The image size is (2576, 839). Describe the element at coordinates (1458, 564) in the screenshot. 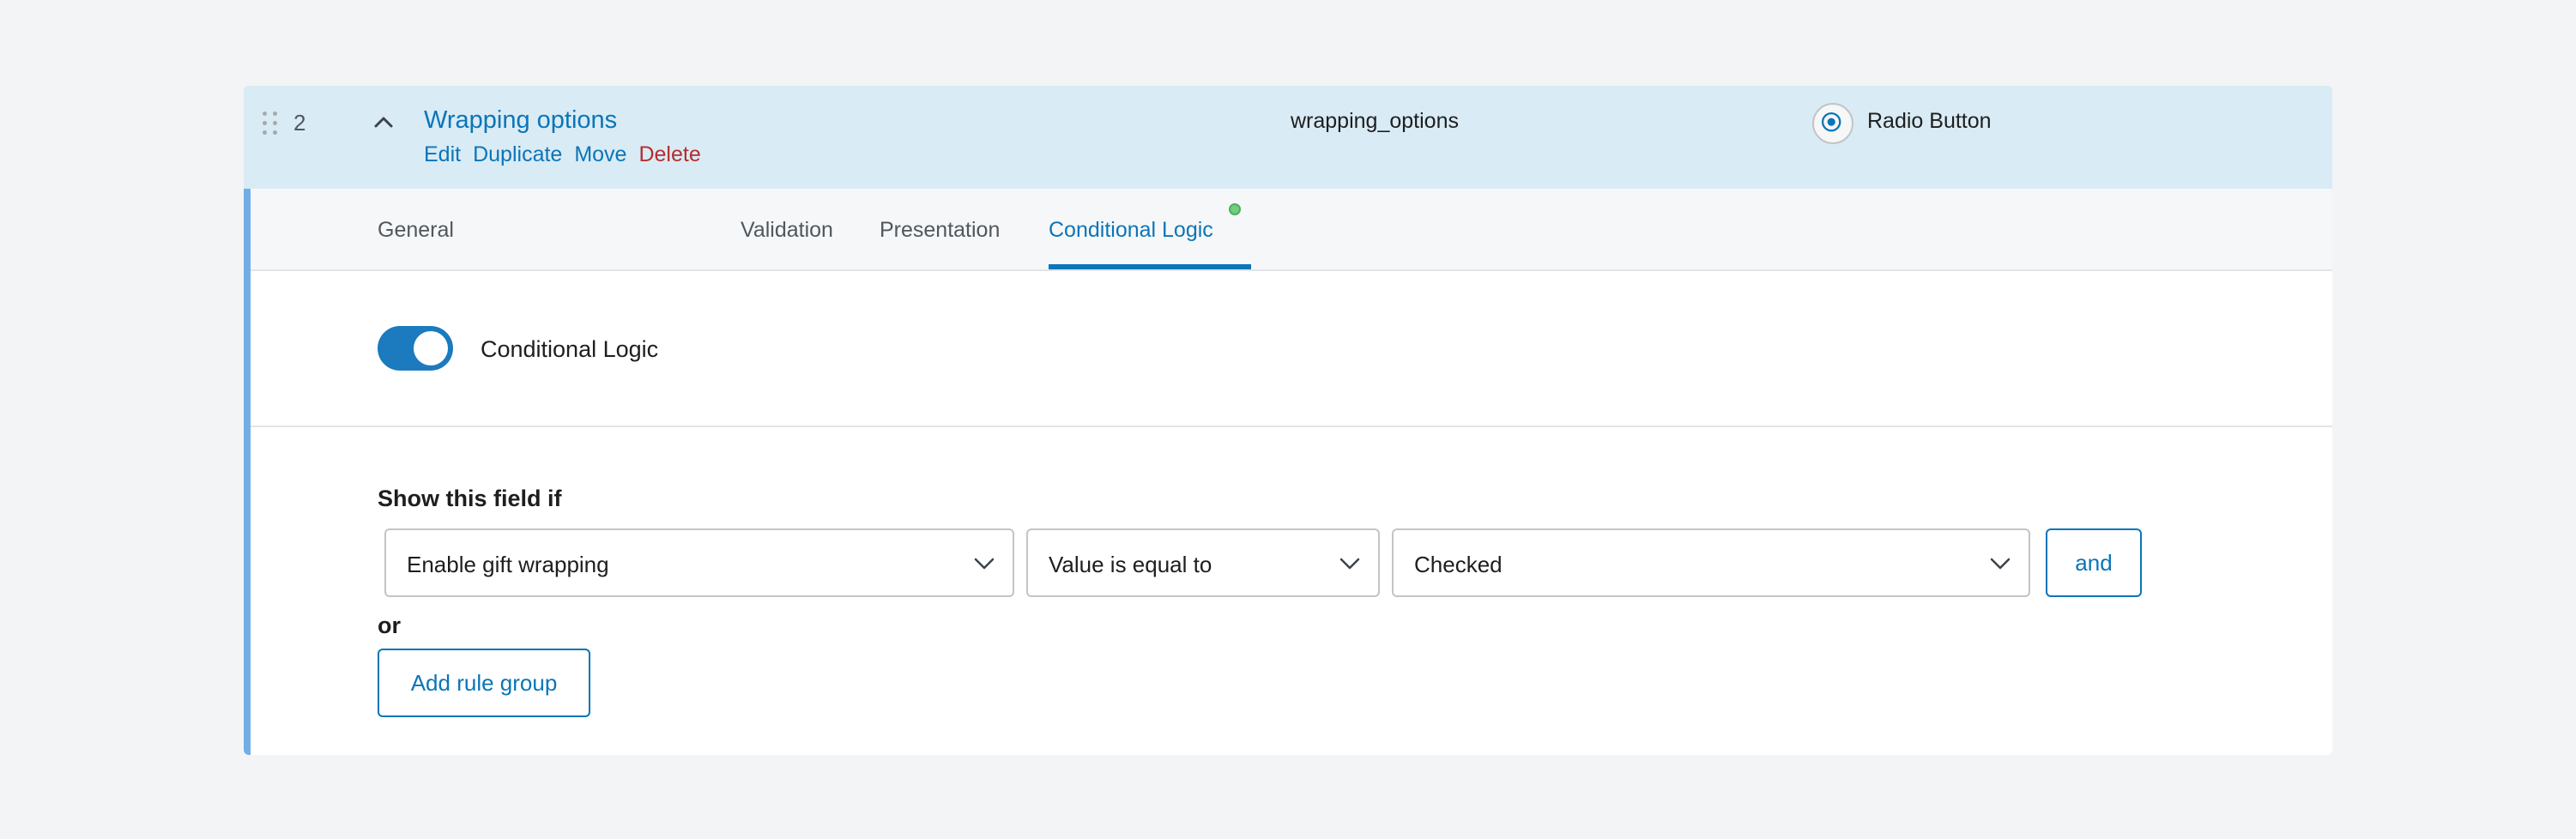

I see `rule-value-value: Checked` at that location.